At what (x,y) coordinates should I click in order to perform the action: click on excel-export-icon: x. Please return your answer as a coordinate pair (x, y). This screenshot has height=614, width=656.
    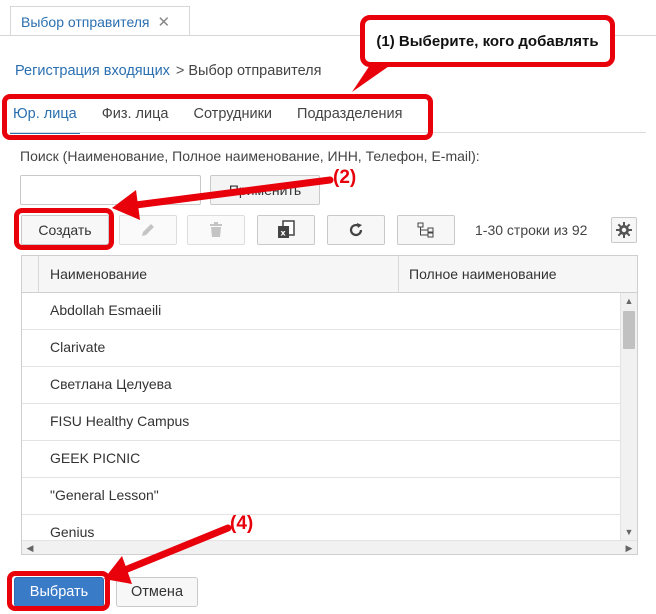
    Looking at the image, I should click on (286, 229).